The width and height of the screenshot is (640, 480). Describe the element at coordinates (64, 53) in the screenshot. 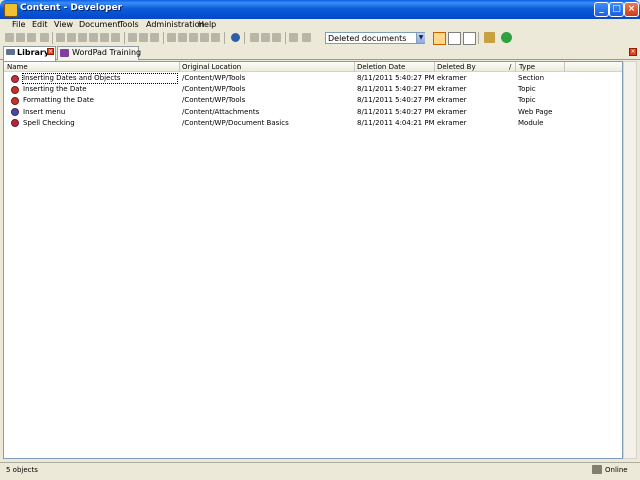

I see `outline-icon` at that location.